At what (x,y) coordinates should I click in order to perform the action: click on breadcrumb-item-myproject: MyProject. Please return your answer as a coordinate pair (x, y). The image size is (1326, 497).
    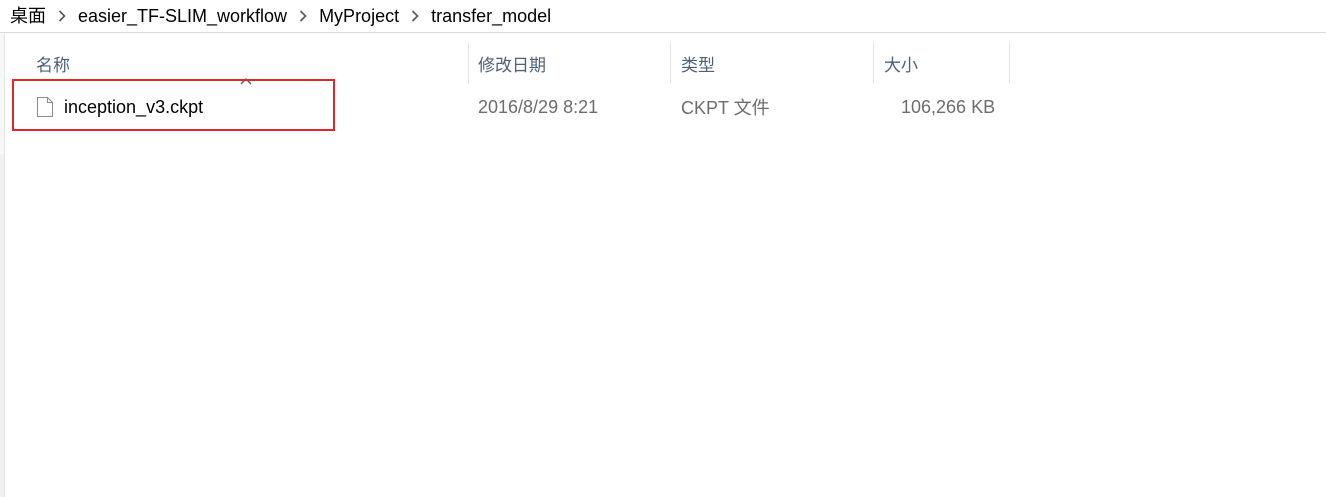
    Looking at the image, I should click on (359, 16).